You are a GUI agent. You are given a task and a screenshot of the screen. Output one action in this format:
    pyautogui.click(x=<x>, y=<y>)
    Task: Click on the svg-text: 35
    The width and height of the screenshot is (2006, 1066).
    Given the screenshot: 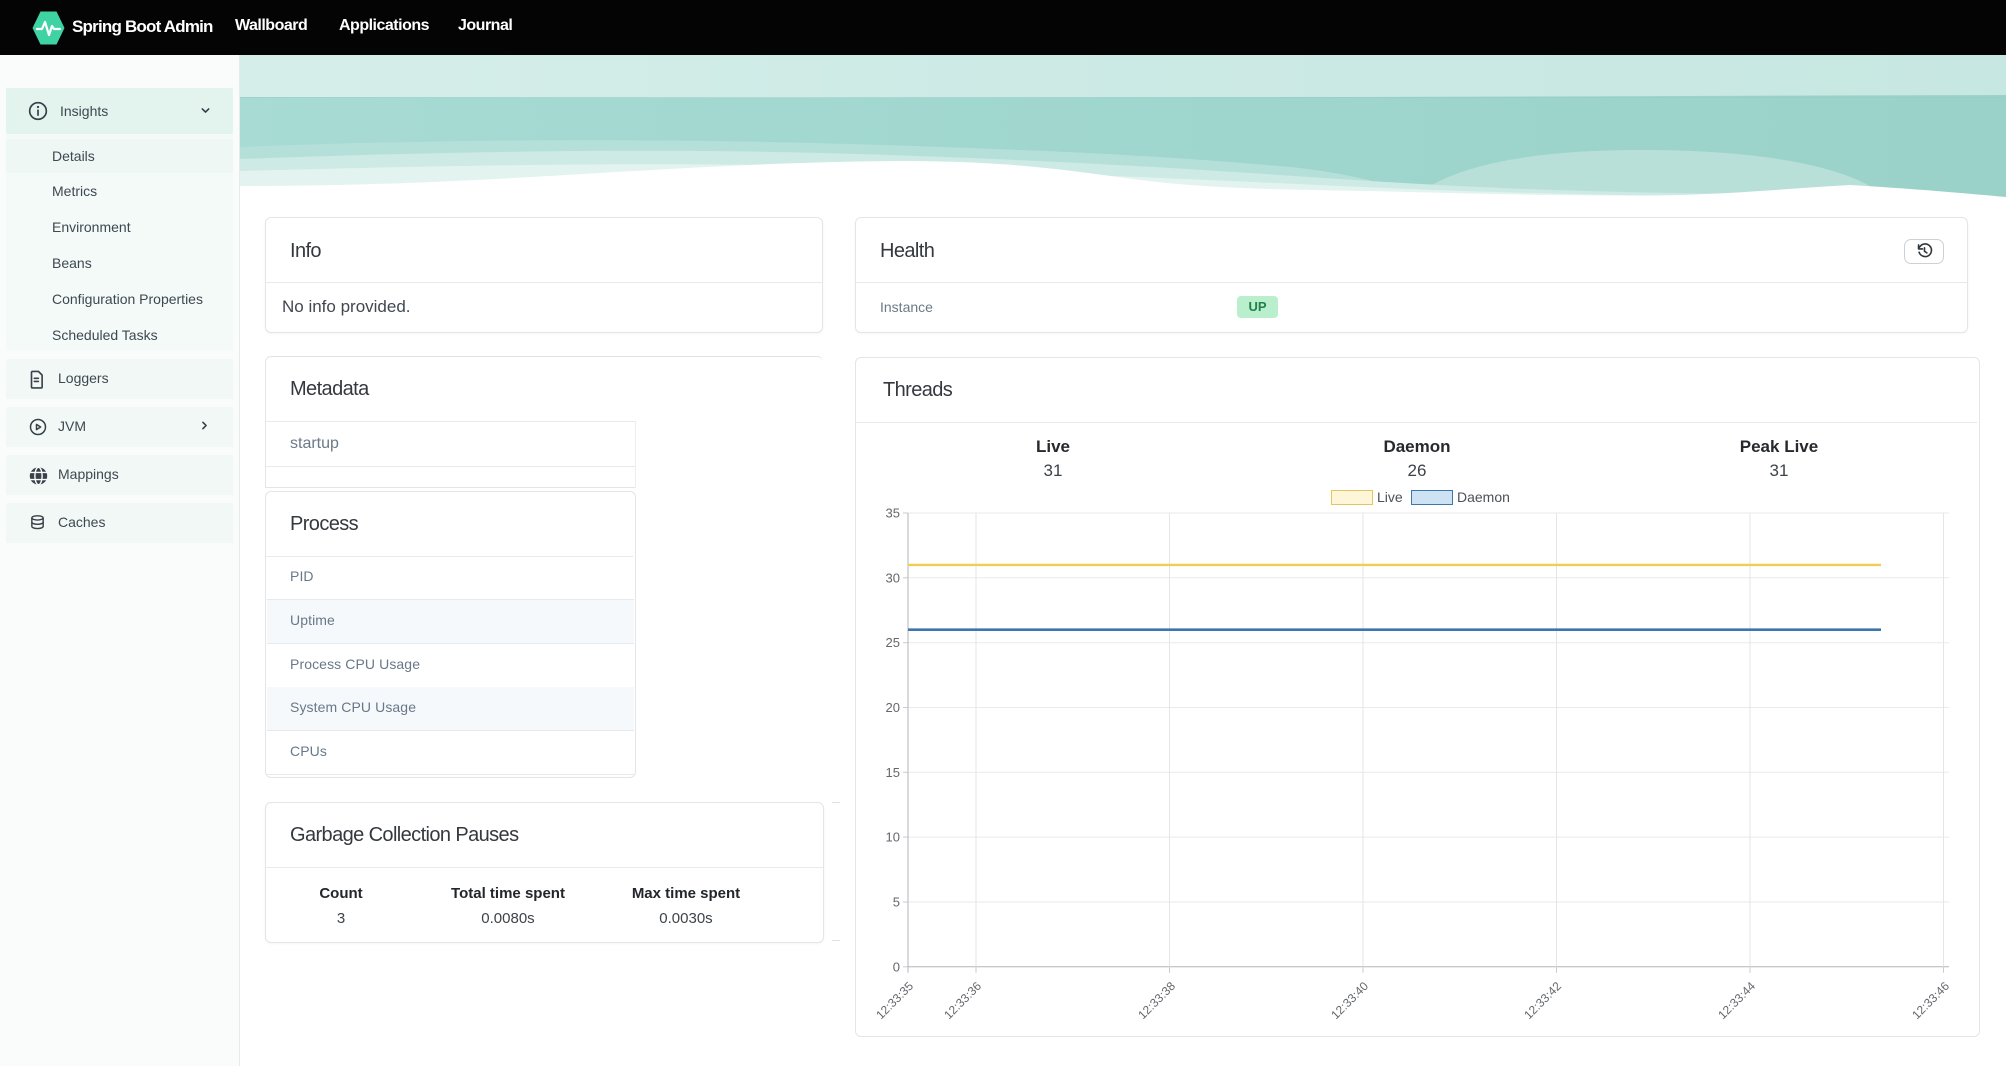 What is the action you would take?
    pyautogui.click(x=893, y=513)
    